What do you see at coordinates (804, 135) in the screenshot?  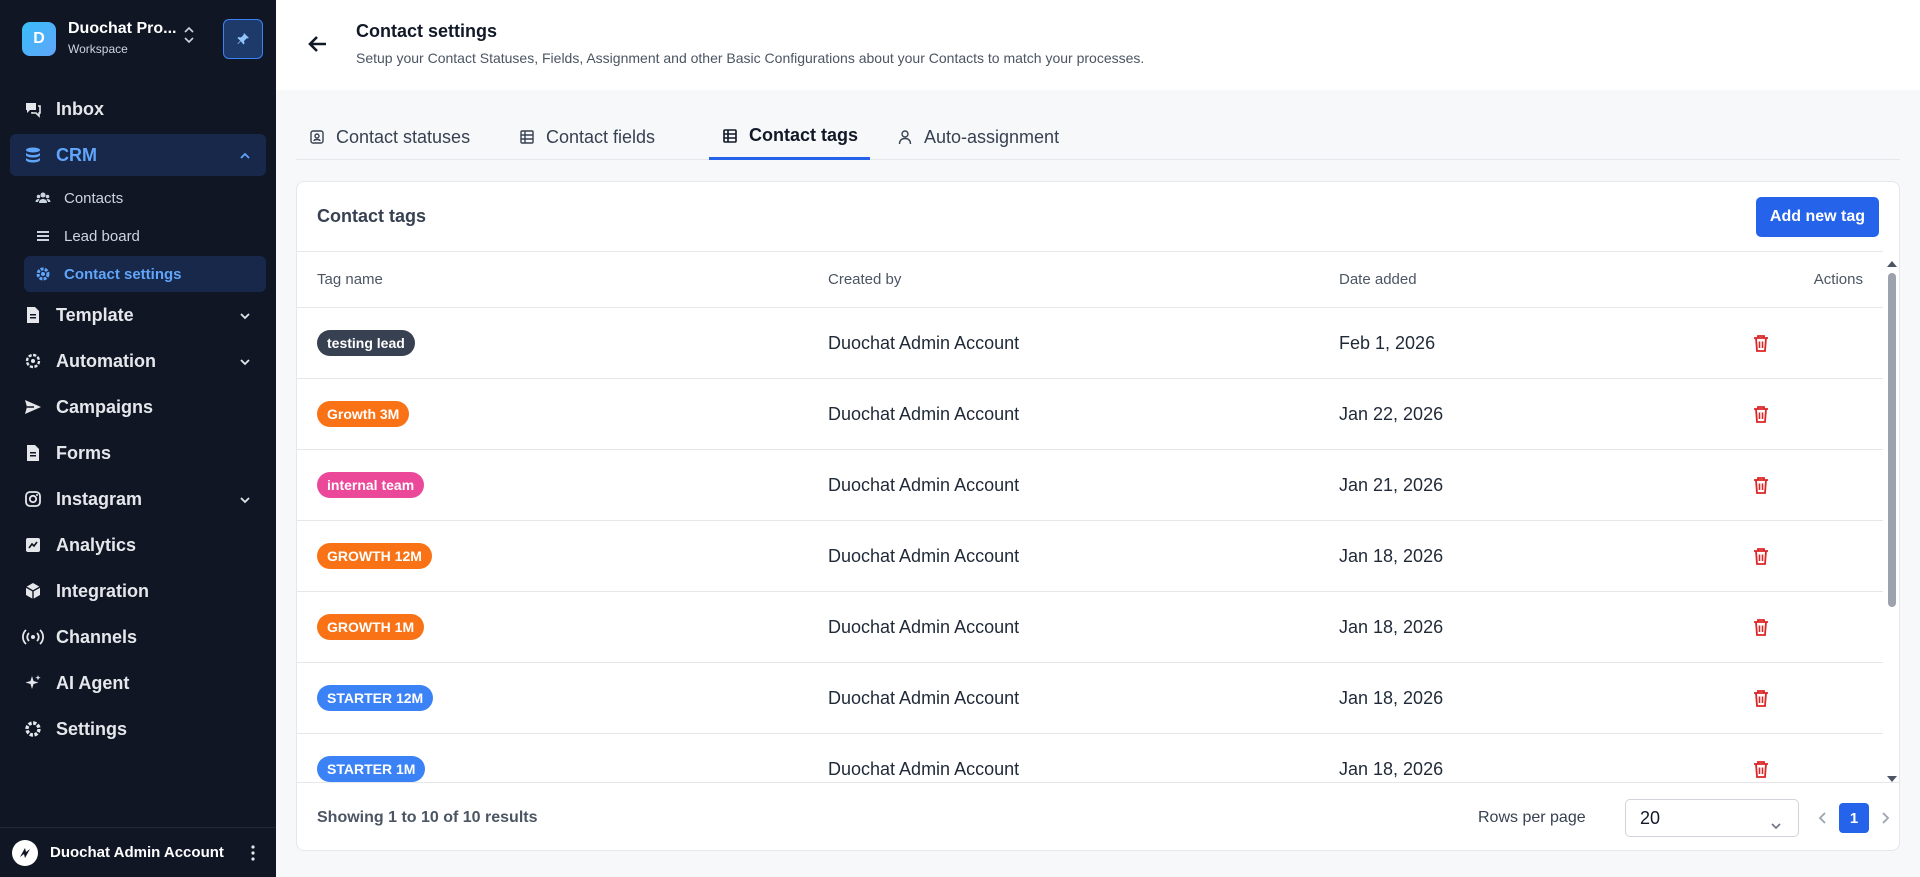 I see `tab-label: Contact tags` at bounding box center [804, 135].